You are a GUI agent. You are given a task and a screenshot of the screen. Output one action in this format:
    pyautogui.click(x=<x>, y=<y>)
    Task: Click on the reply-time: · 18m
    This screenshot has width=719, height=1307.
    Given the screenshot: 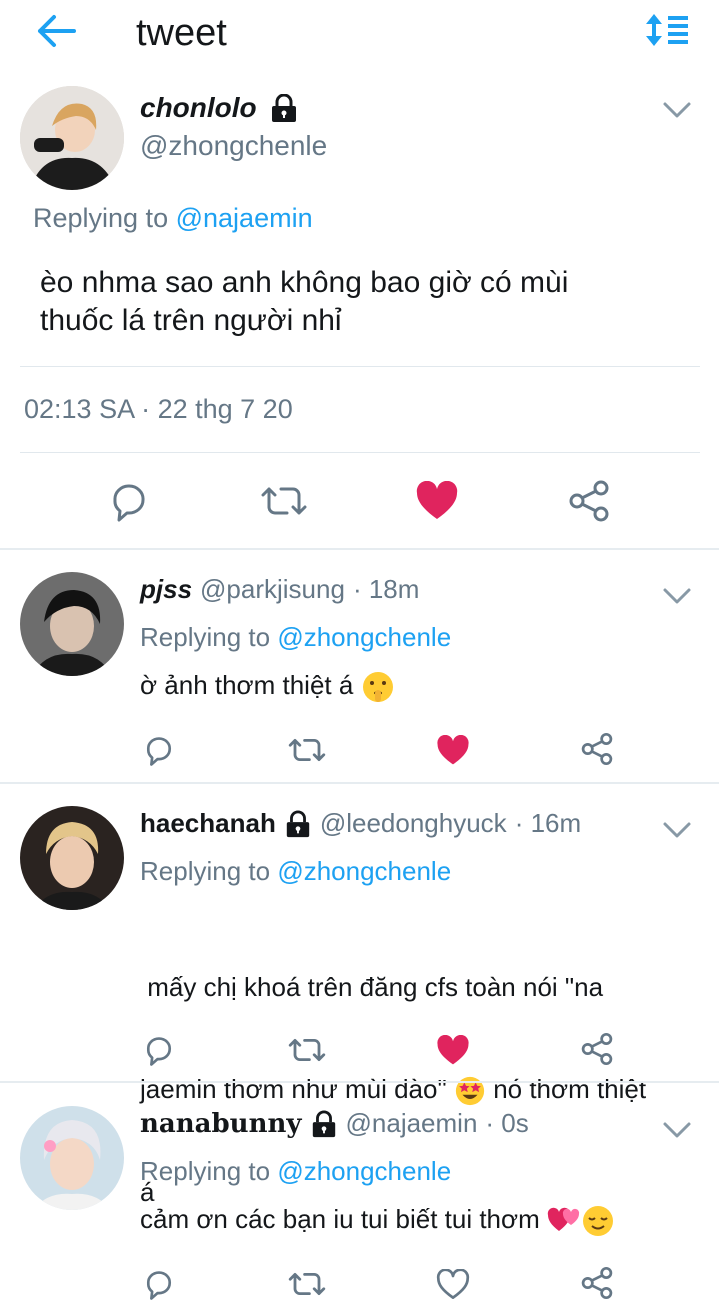 What is the action you would take?
    pyautogui.click(x=386, y=589)
    